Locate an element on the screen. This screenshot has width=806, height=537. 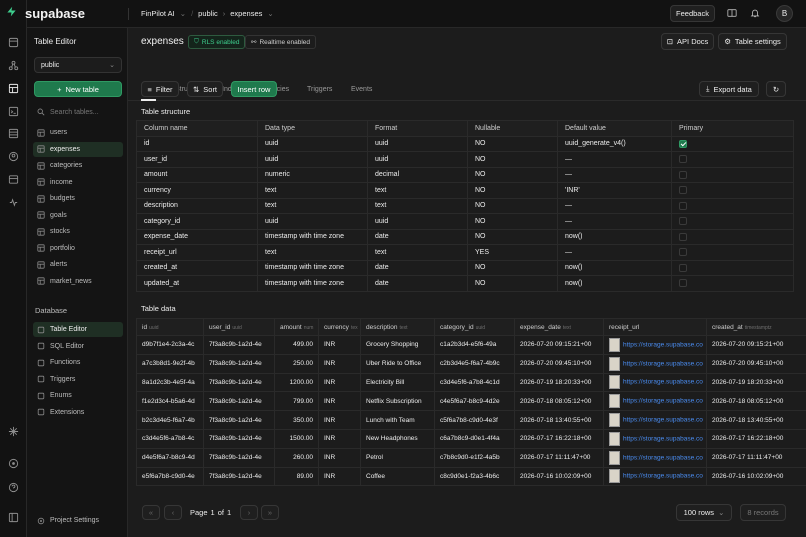
data-cell: c7b8c9d0-e1f2-4a5b is located at coordinates (474, 457).